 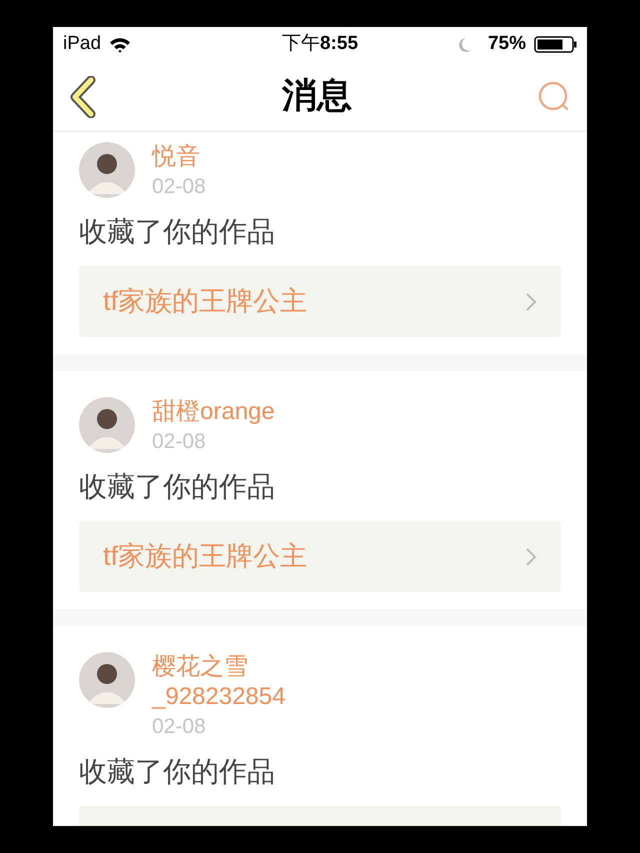 I want to click on back-chevron-icon, so click(x=83, y=97).